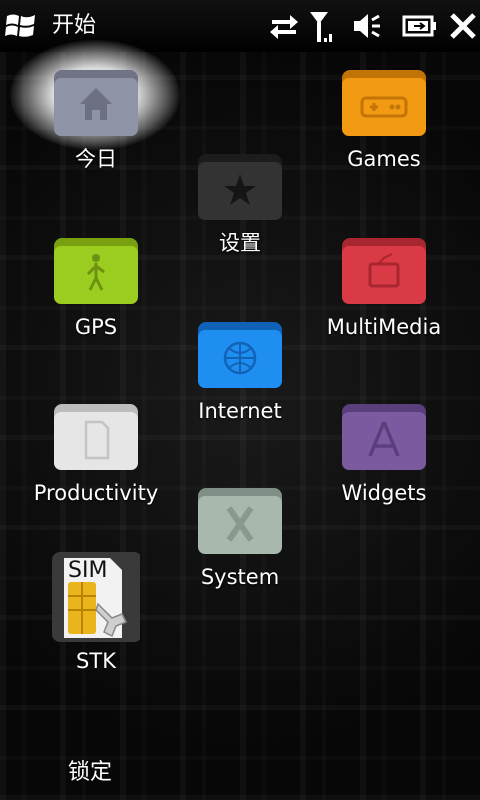 This screenshot has width=480, height=800. Describe the element at coordinates (96, 493) in the screenshot. I see `tile-label: Productivity` at that location.